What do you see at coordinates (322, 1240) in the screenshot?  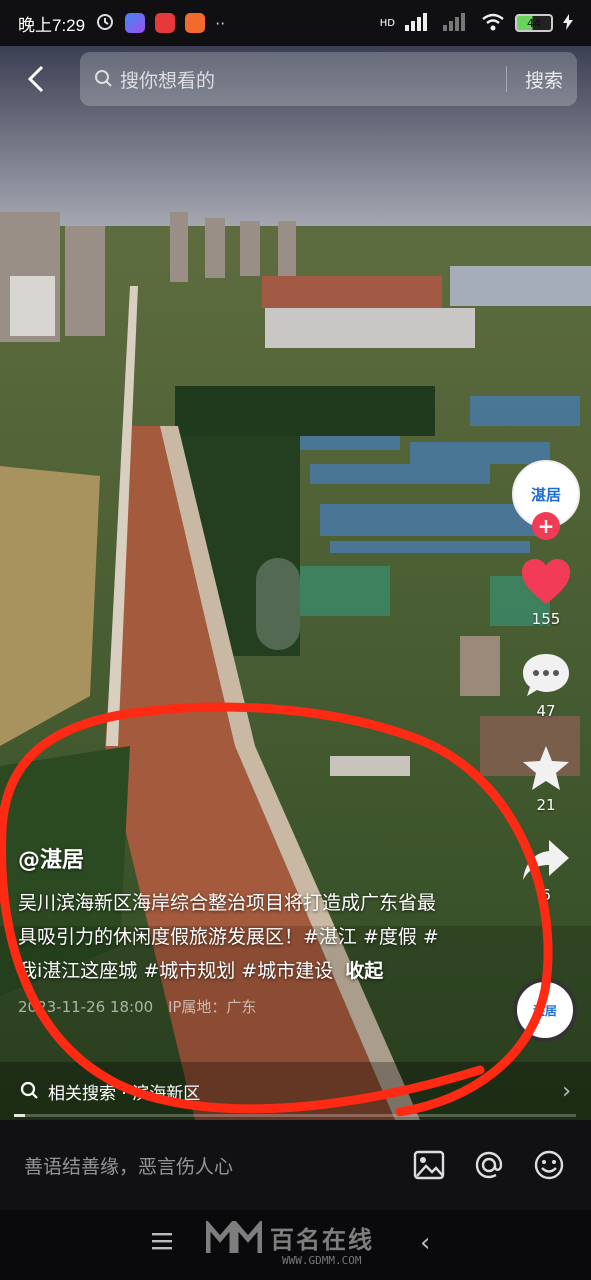 I see `watermark-text: 百名在线` at bounding box center [322, 1240].